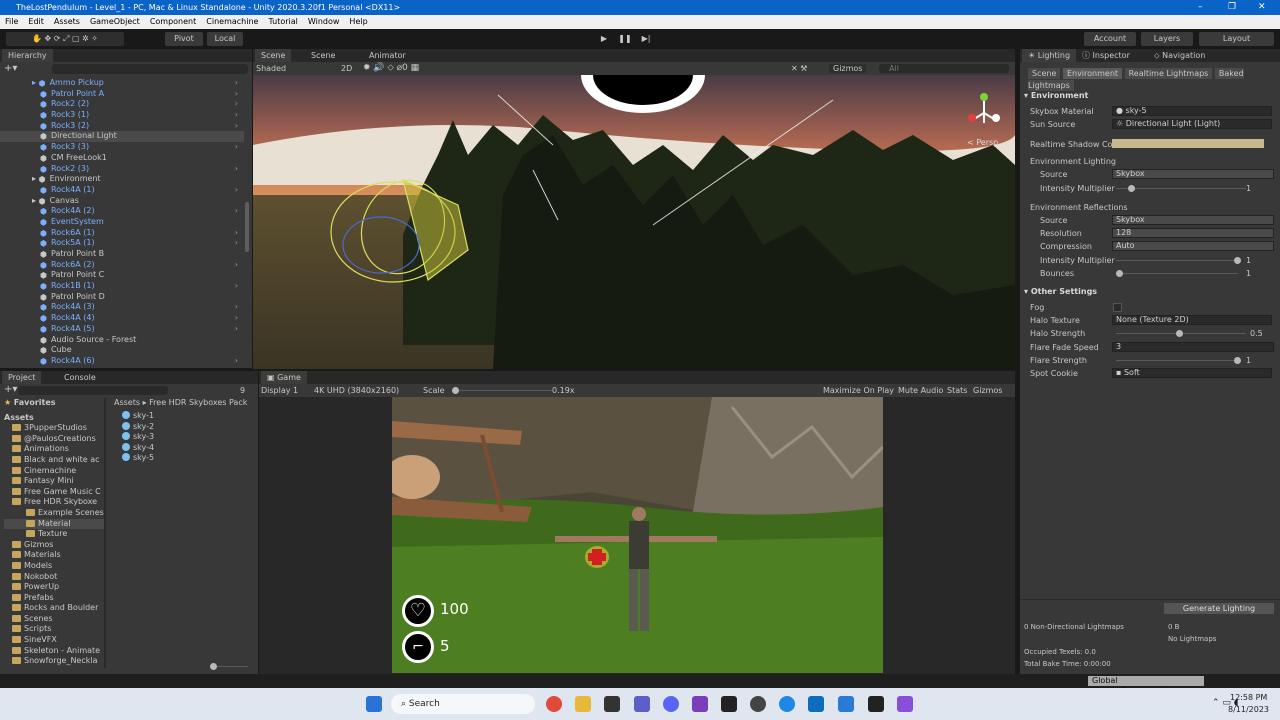 This screenshot has height=720, width=1280. Describe the element at coordinates (54, 629) in the screenshot. I see `folder-item: Scripts` at that location.